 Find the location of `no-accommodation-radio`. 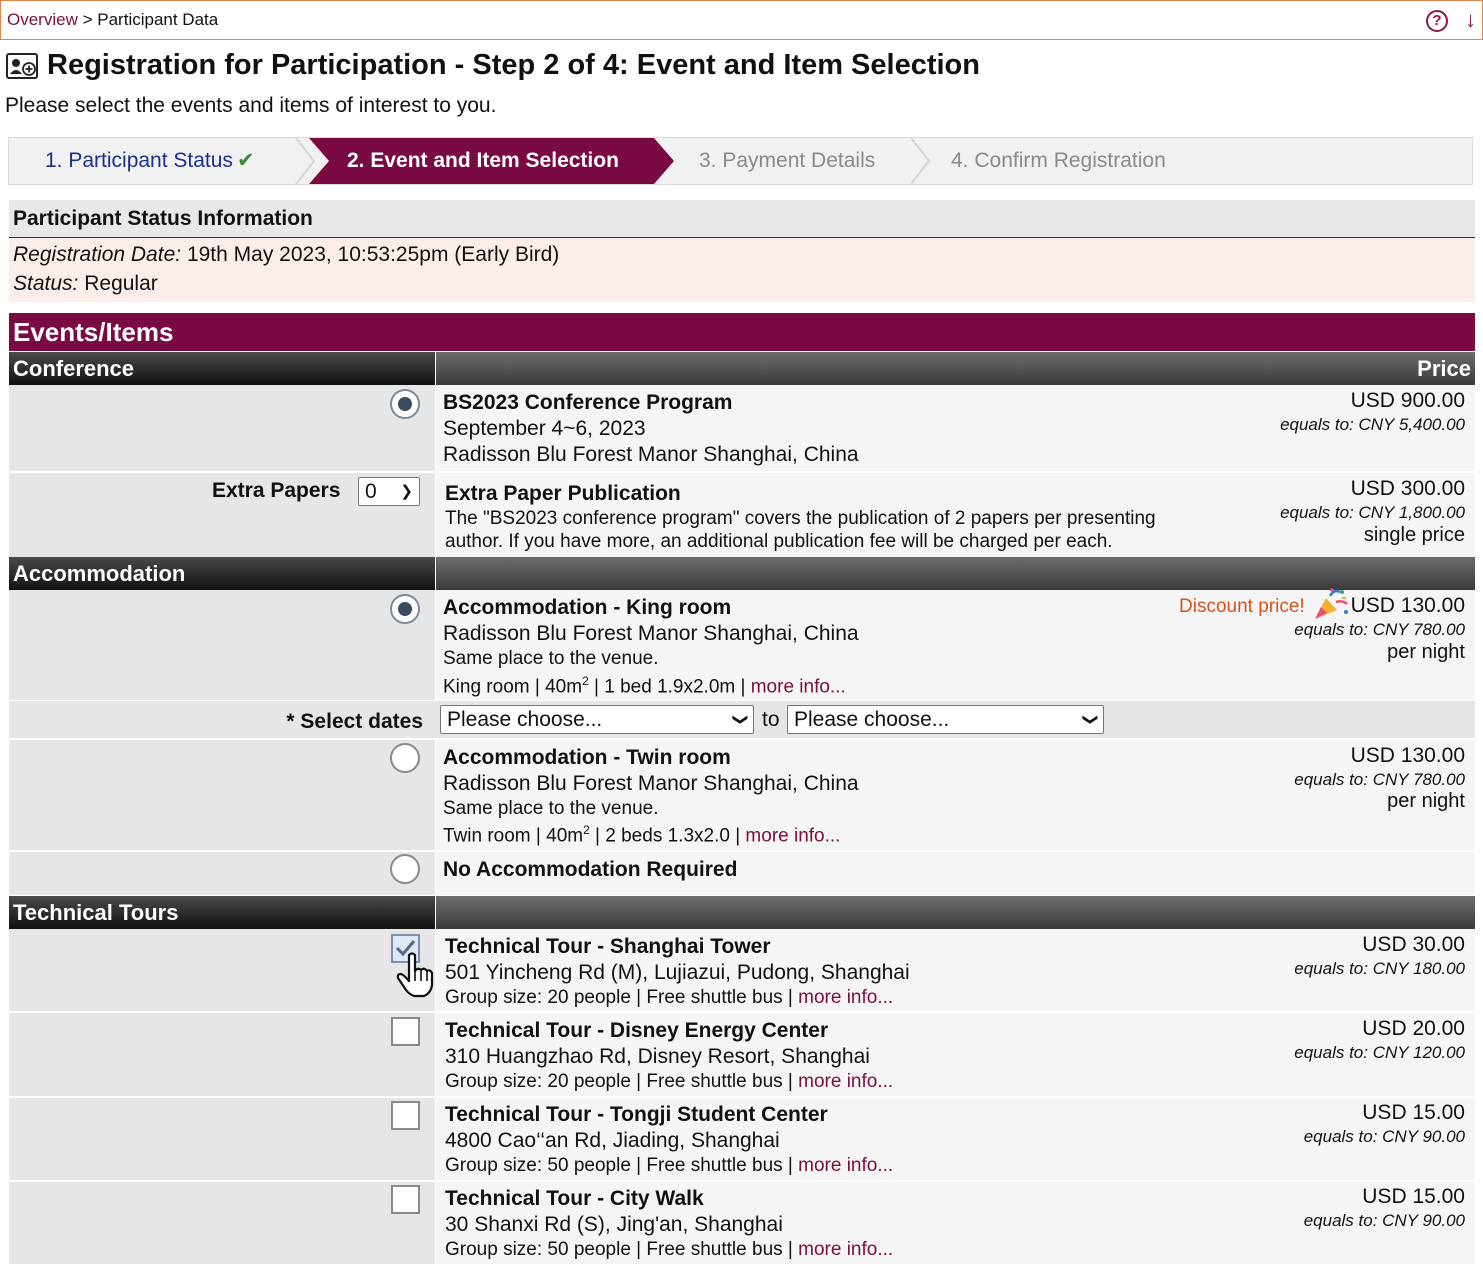

no-accommodation-radio is located at coordinates (405, 869).